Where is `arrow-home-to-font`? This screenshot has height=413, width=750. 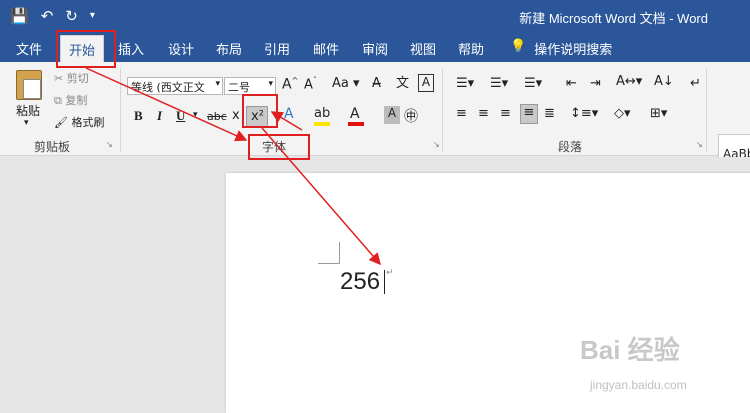
arrow-home-to-font is located at coordinates (166, 104).